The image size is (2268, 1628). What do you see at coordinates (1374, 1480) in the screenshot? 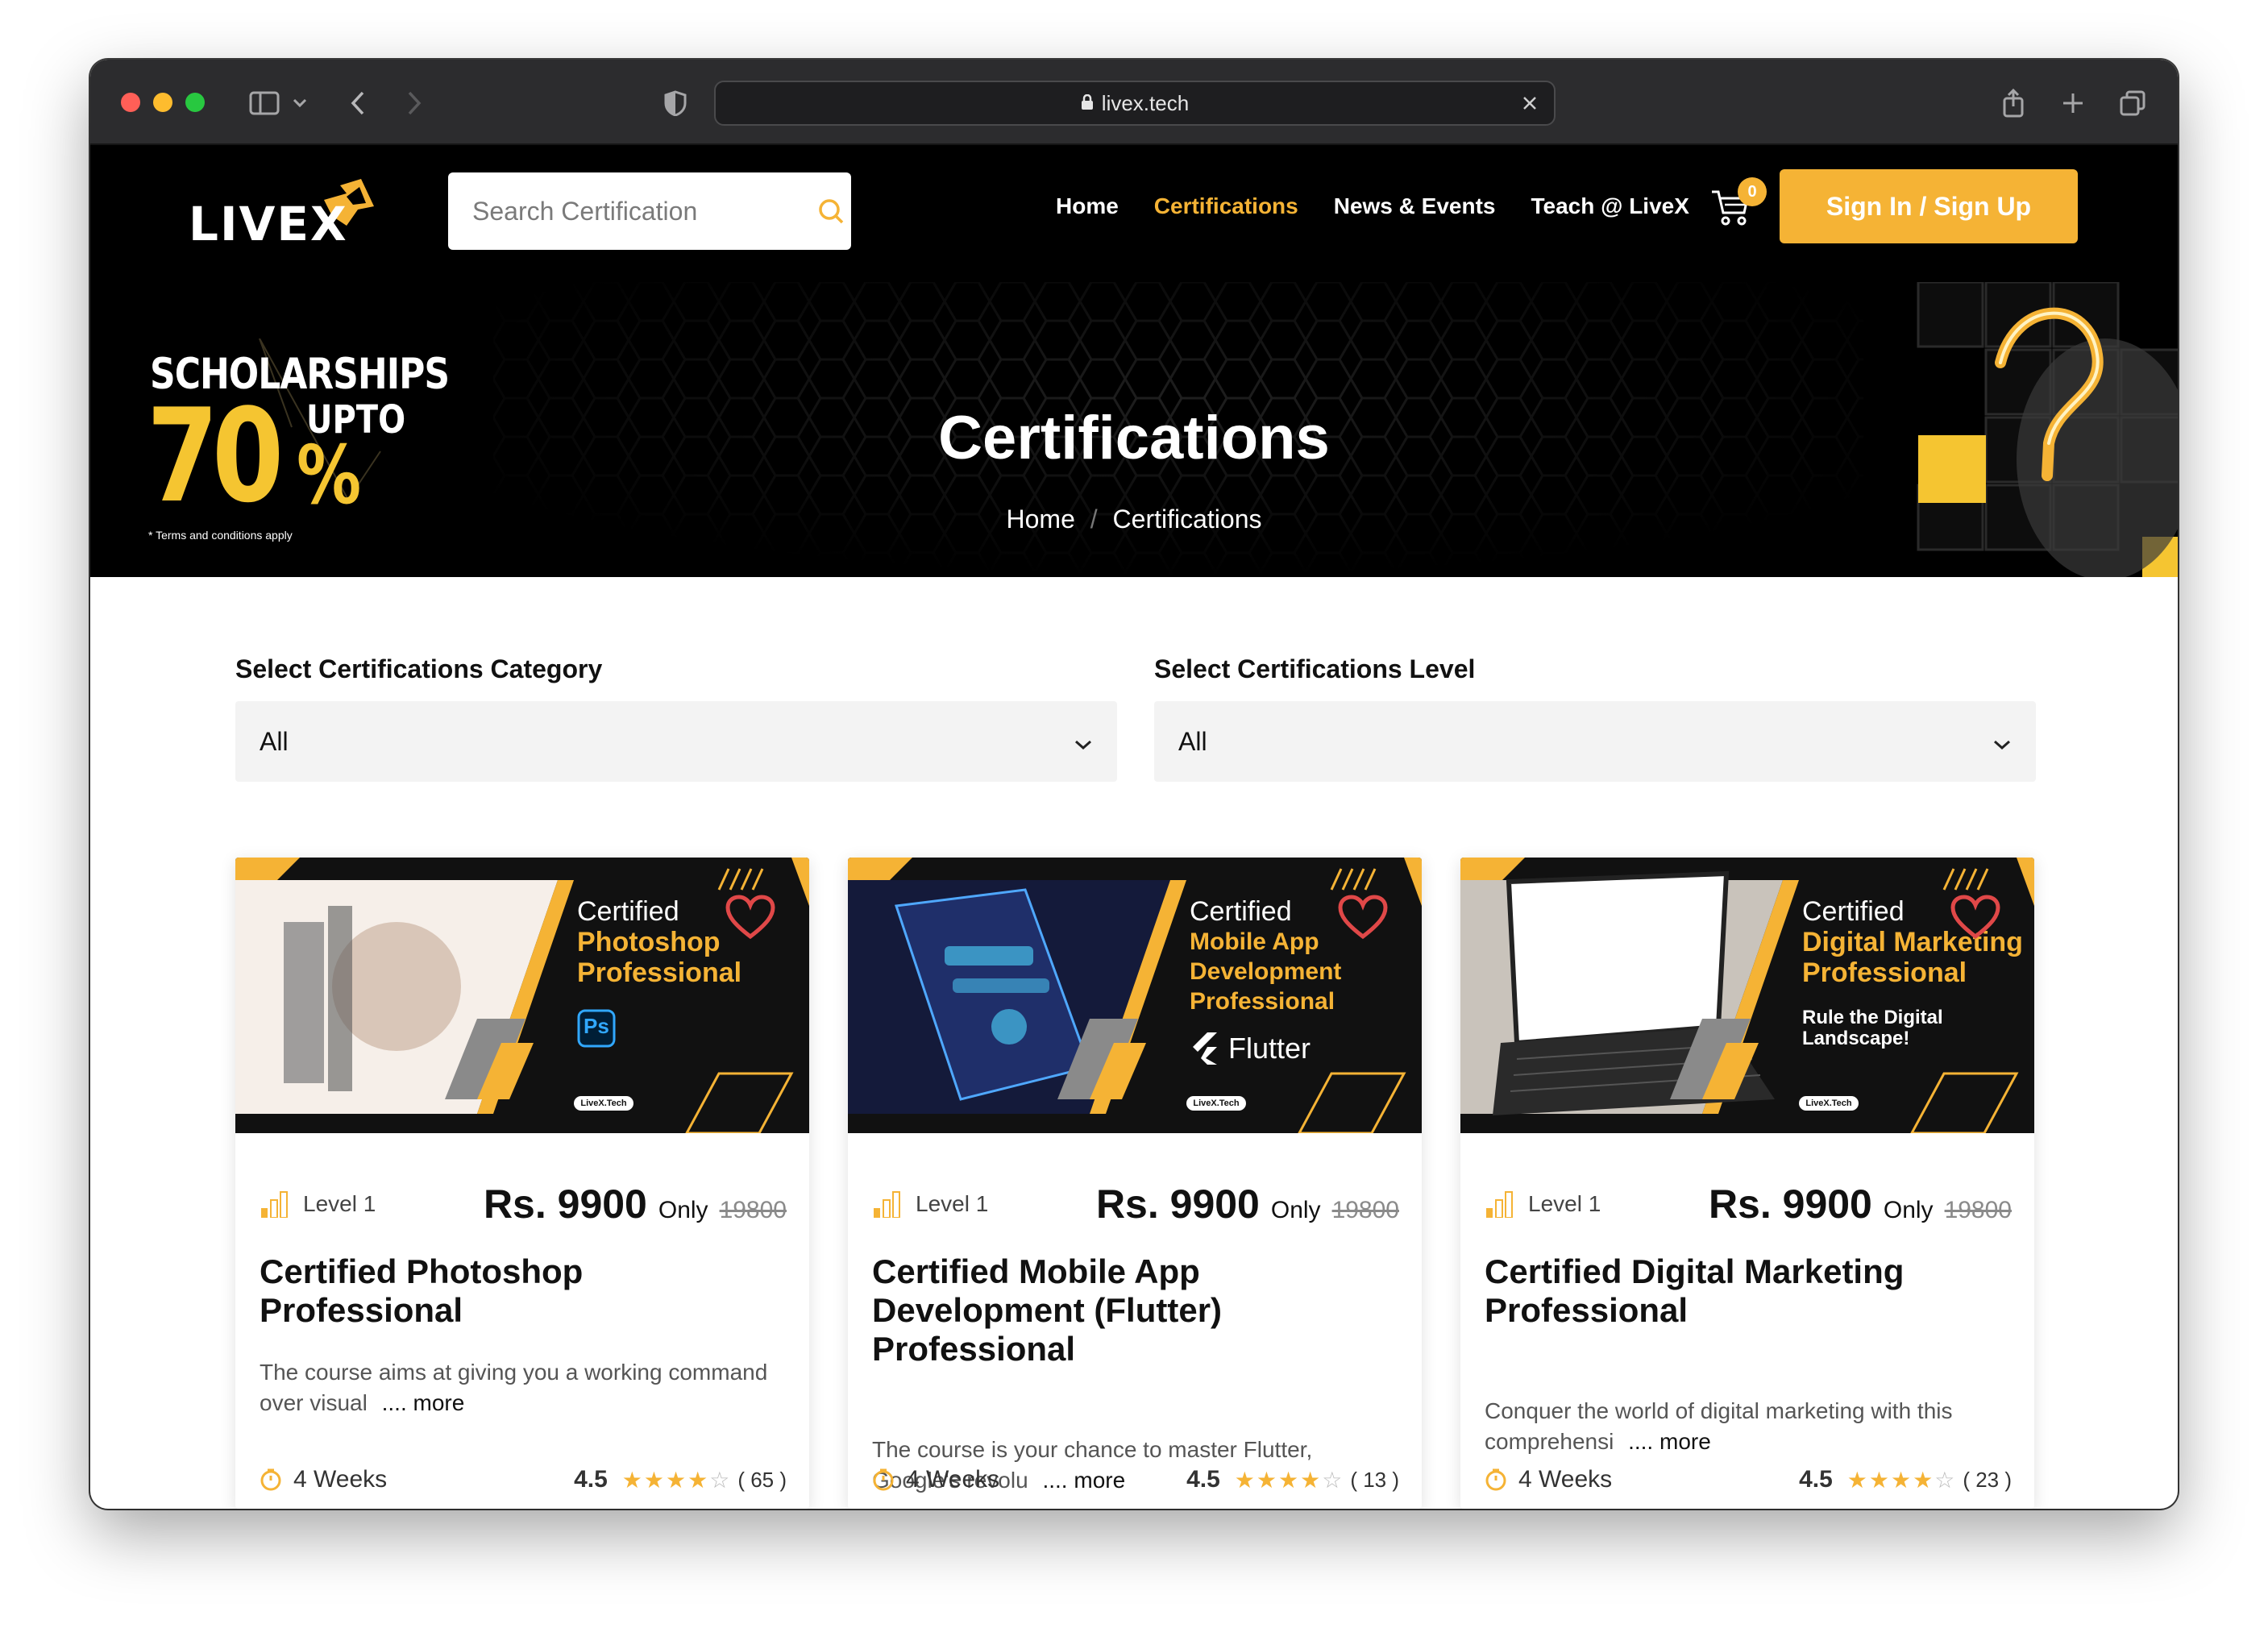
I see `card-review-count: ( 13 )` at bounding box center [1374, 1480].